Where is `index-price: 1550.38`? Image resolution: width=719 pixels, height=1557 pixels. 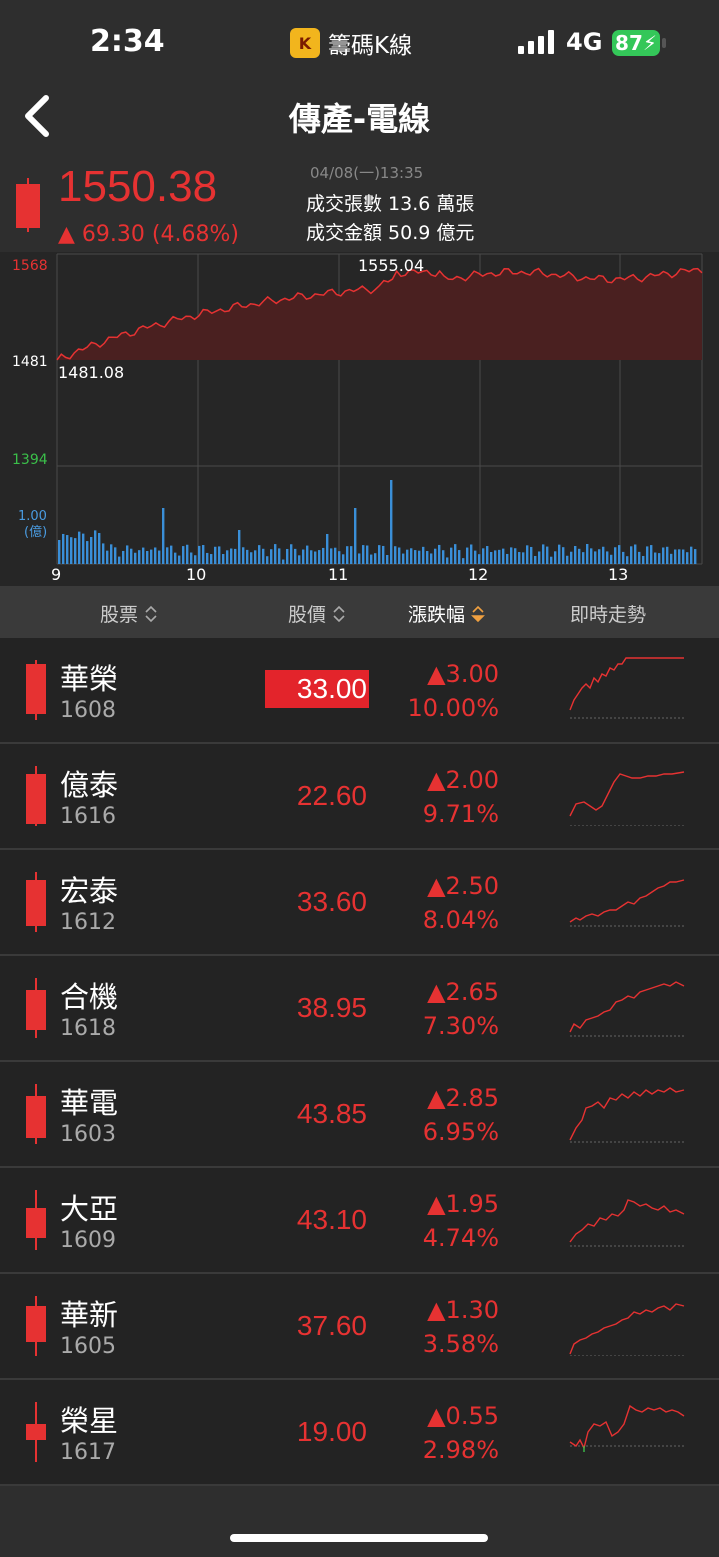 index-price: 1550.38 is located at coordinates (138, 186).